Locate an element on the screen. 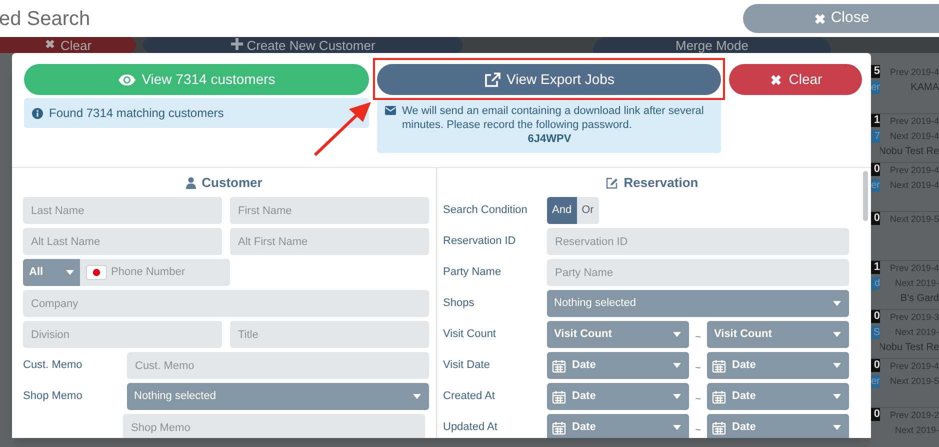 This screenshot has width=939, height=447. export-button: View Export Jobs is located at coordinates (549, 79).